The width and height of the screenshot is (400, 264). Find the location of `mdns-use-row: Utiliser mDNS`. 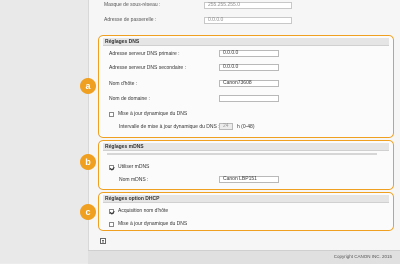

mdns-use-row: Utiliser mDNS is located at coordinates (129, 167).